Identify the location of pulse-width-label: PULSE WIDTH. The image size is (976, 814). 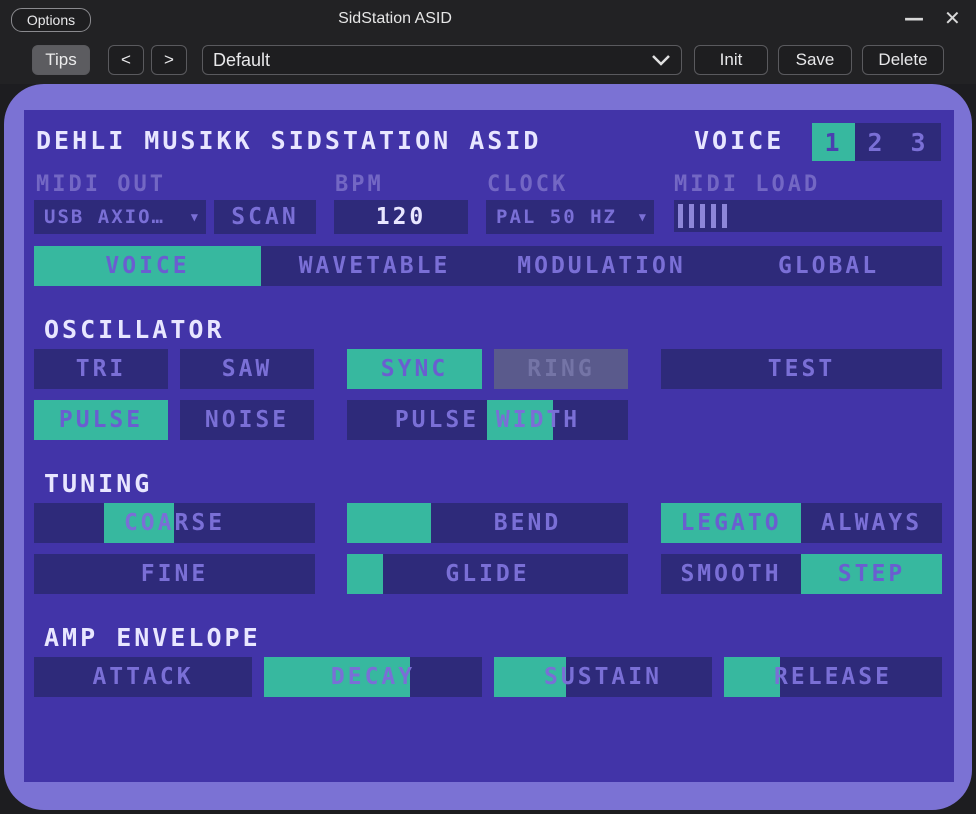
(487, 420).